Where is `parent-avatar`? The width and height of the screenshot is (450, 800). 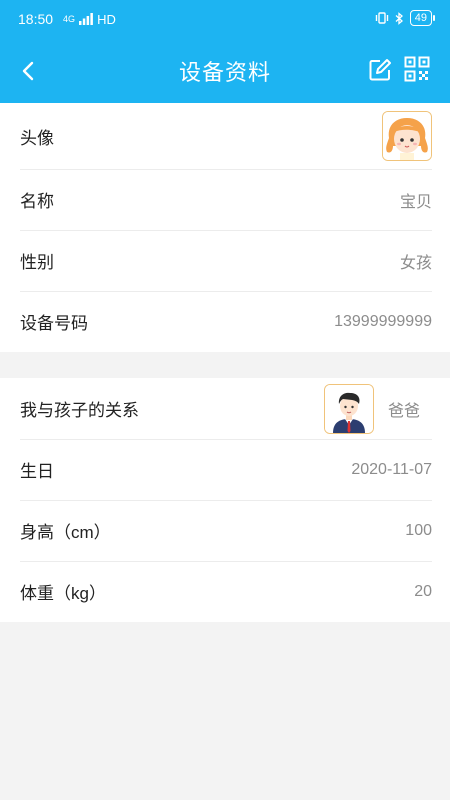 parent-avatar is located at coordinates (348, 408).